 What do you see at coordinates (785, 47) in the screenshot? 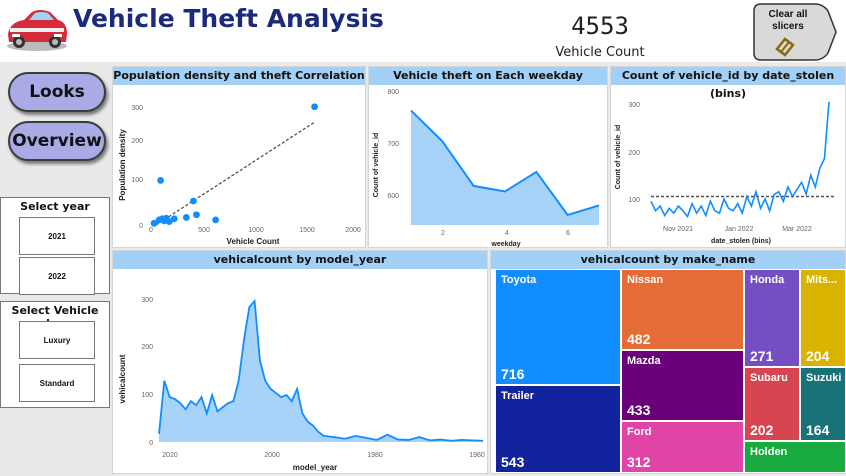
I see `eraser-icon` at bounding box center [785, 47].